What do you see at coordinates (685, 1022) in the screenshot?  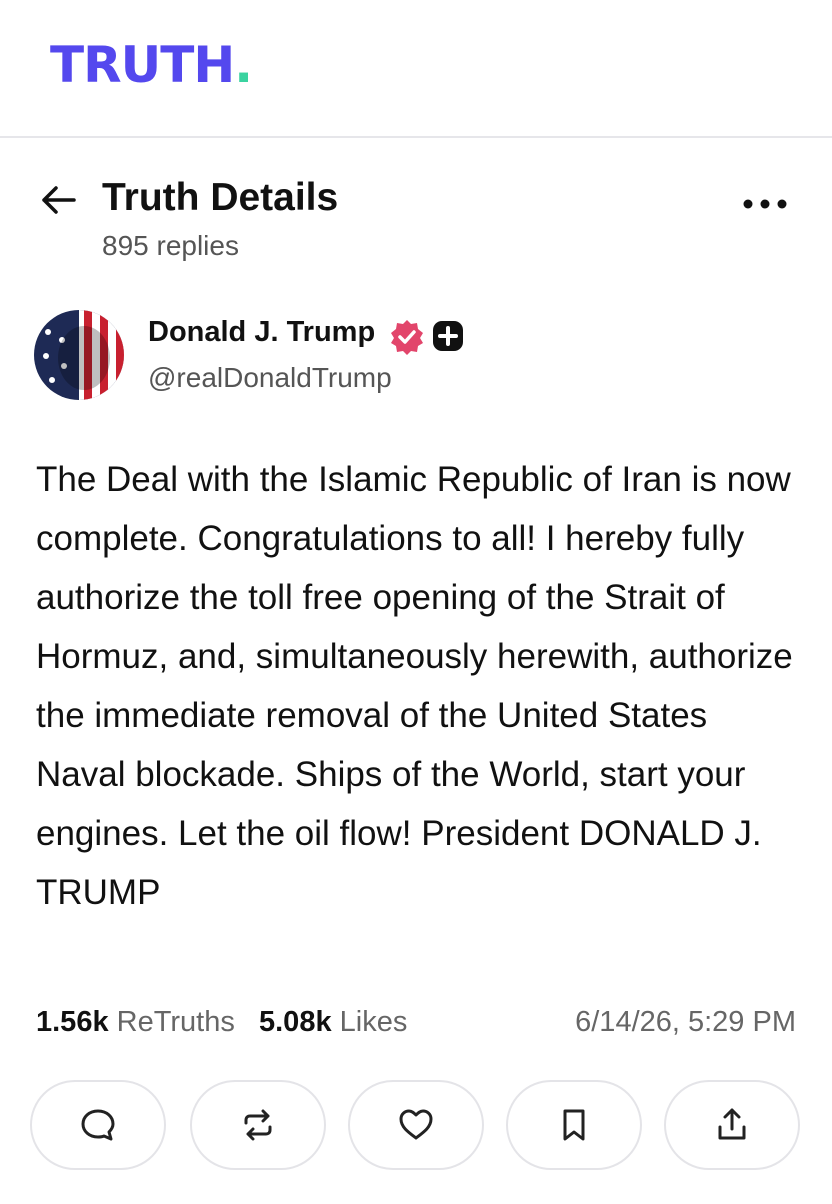 I see `post-timestamp: 6/14/26, 5:29 PM` at bounding box center [685, 1022].